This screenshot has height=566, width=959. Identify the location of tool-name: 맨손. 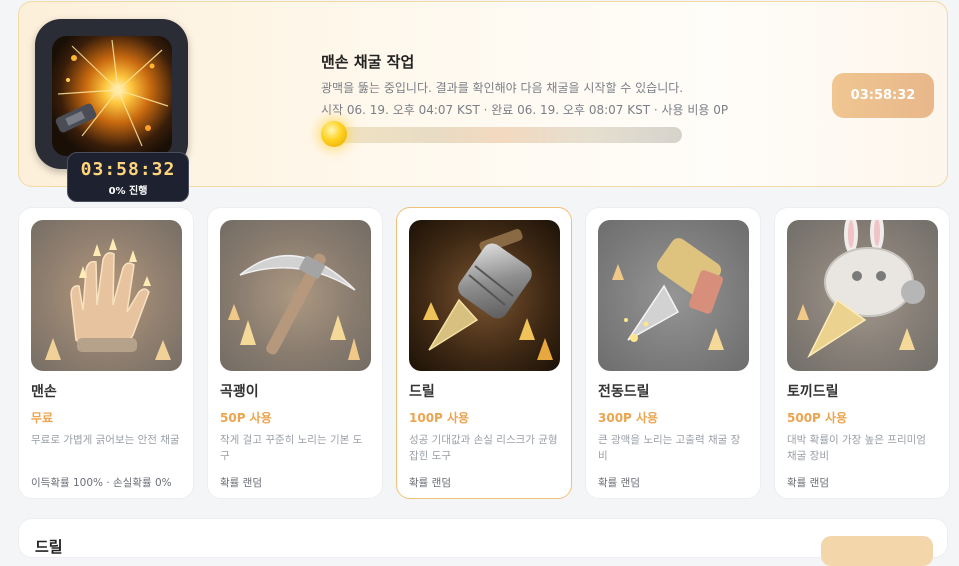
(44, 392).